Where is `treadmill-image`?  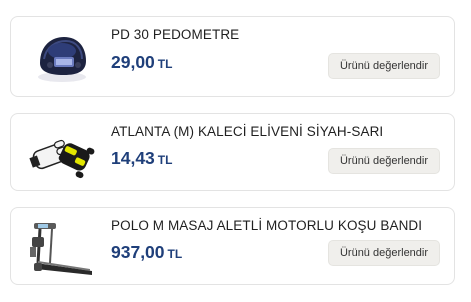 treadmill-image is located at coordinates (61, 249).